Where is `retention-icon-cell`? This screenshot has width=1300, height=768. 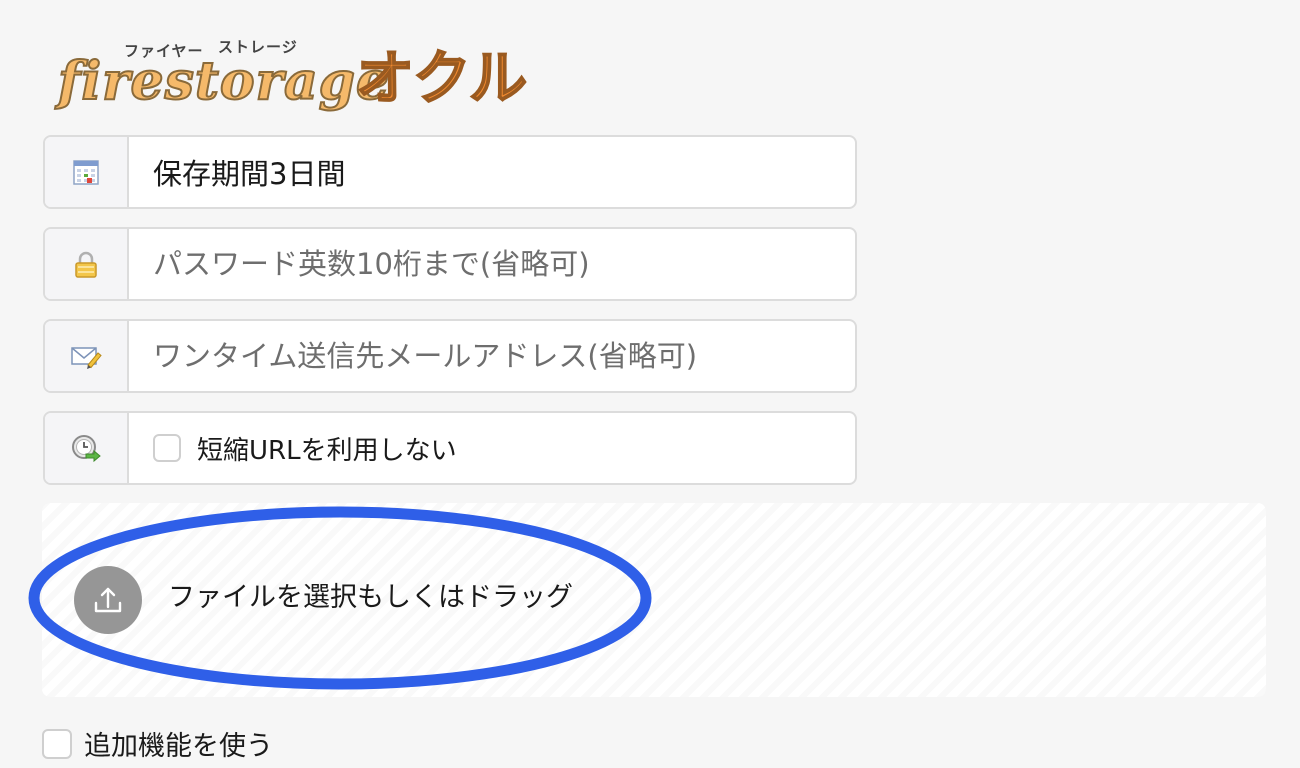
retention-icon-cell is located at coordinates (87, 172).